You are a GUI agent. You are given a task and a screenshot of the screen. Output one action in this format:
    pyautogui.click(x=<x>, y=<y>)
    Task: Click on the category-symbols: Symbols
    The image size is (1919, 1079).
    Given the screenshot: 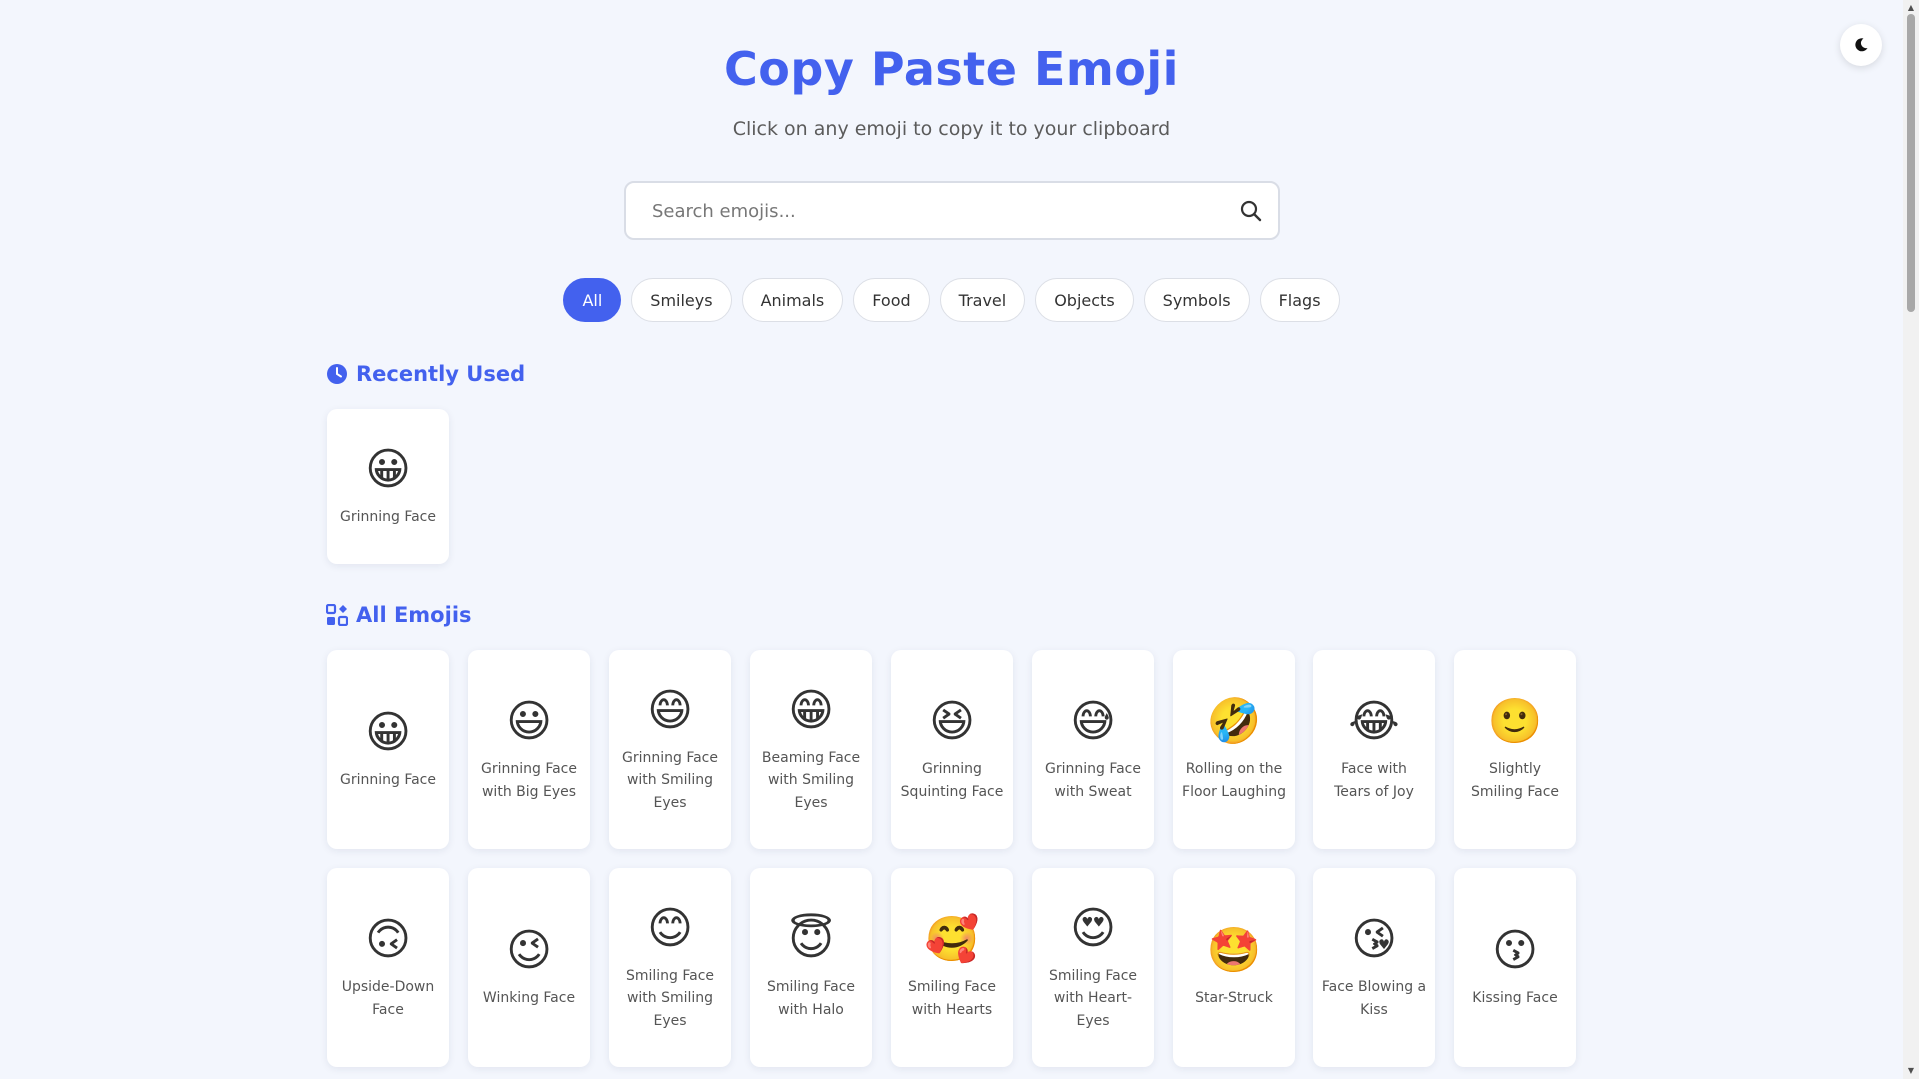 What is the action you would take?
    pyautogui.click(x=1196, y=300)
    